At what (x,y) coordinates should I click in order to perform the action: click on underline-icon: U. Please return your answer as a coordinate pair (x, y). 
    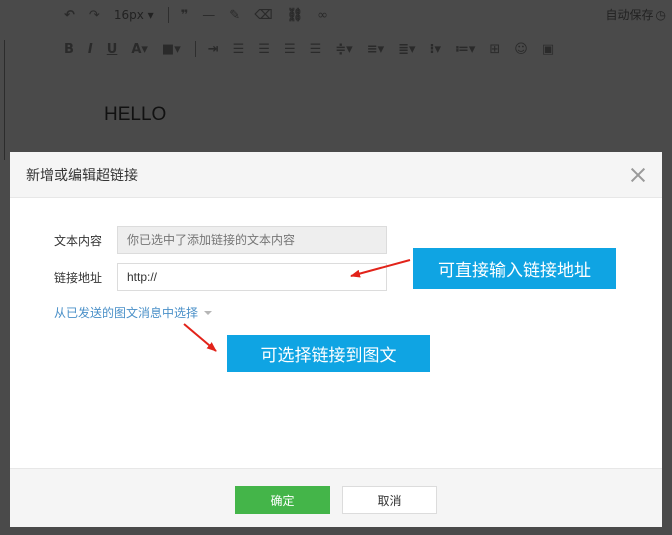
    Looking at the image, I should click on (112, 49).